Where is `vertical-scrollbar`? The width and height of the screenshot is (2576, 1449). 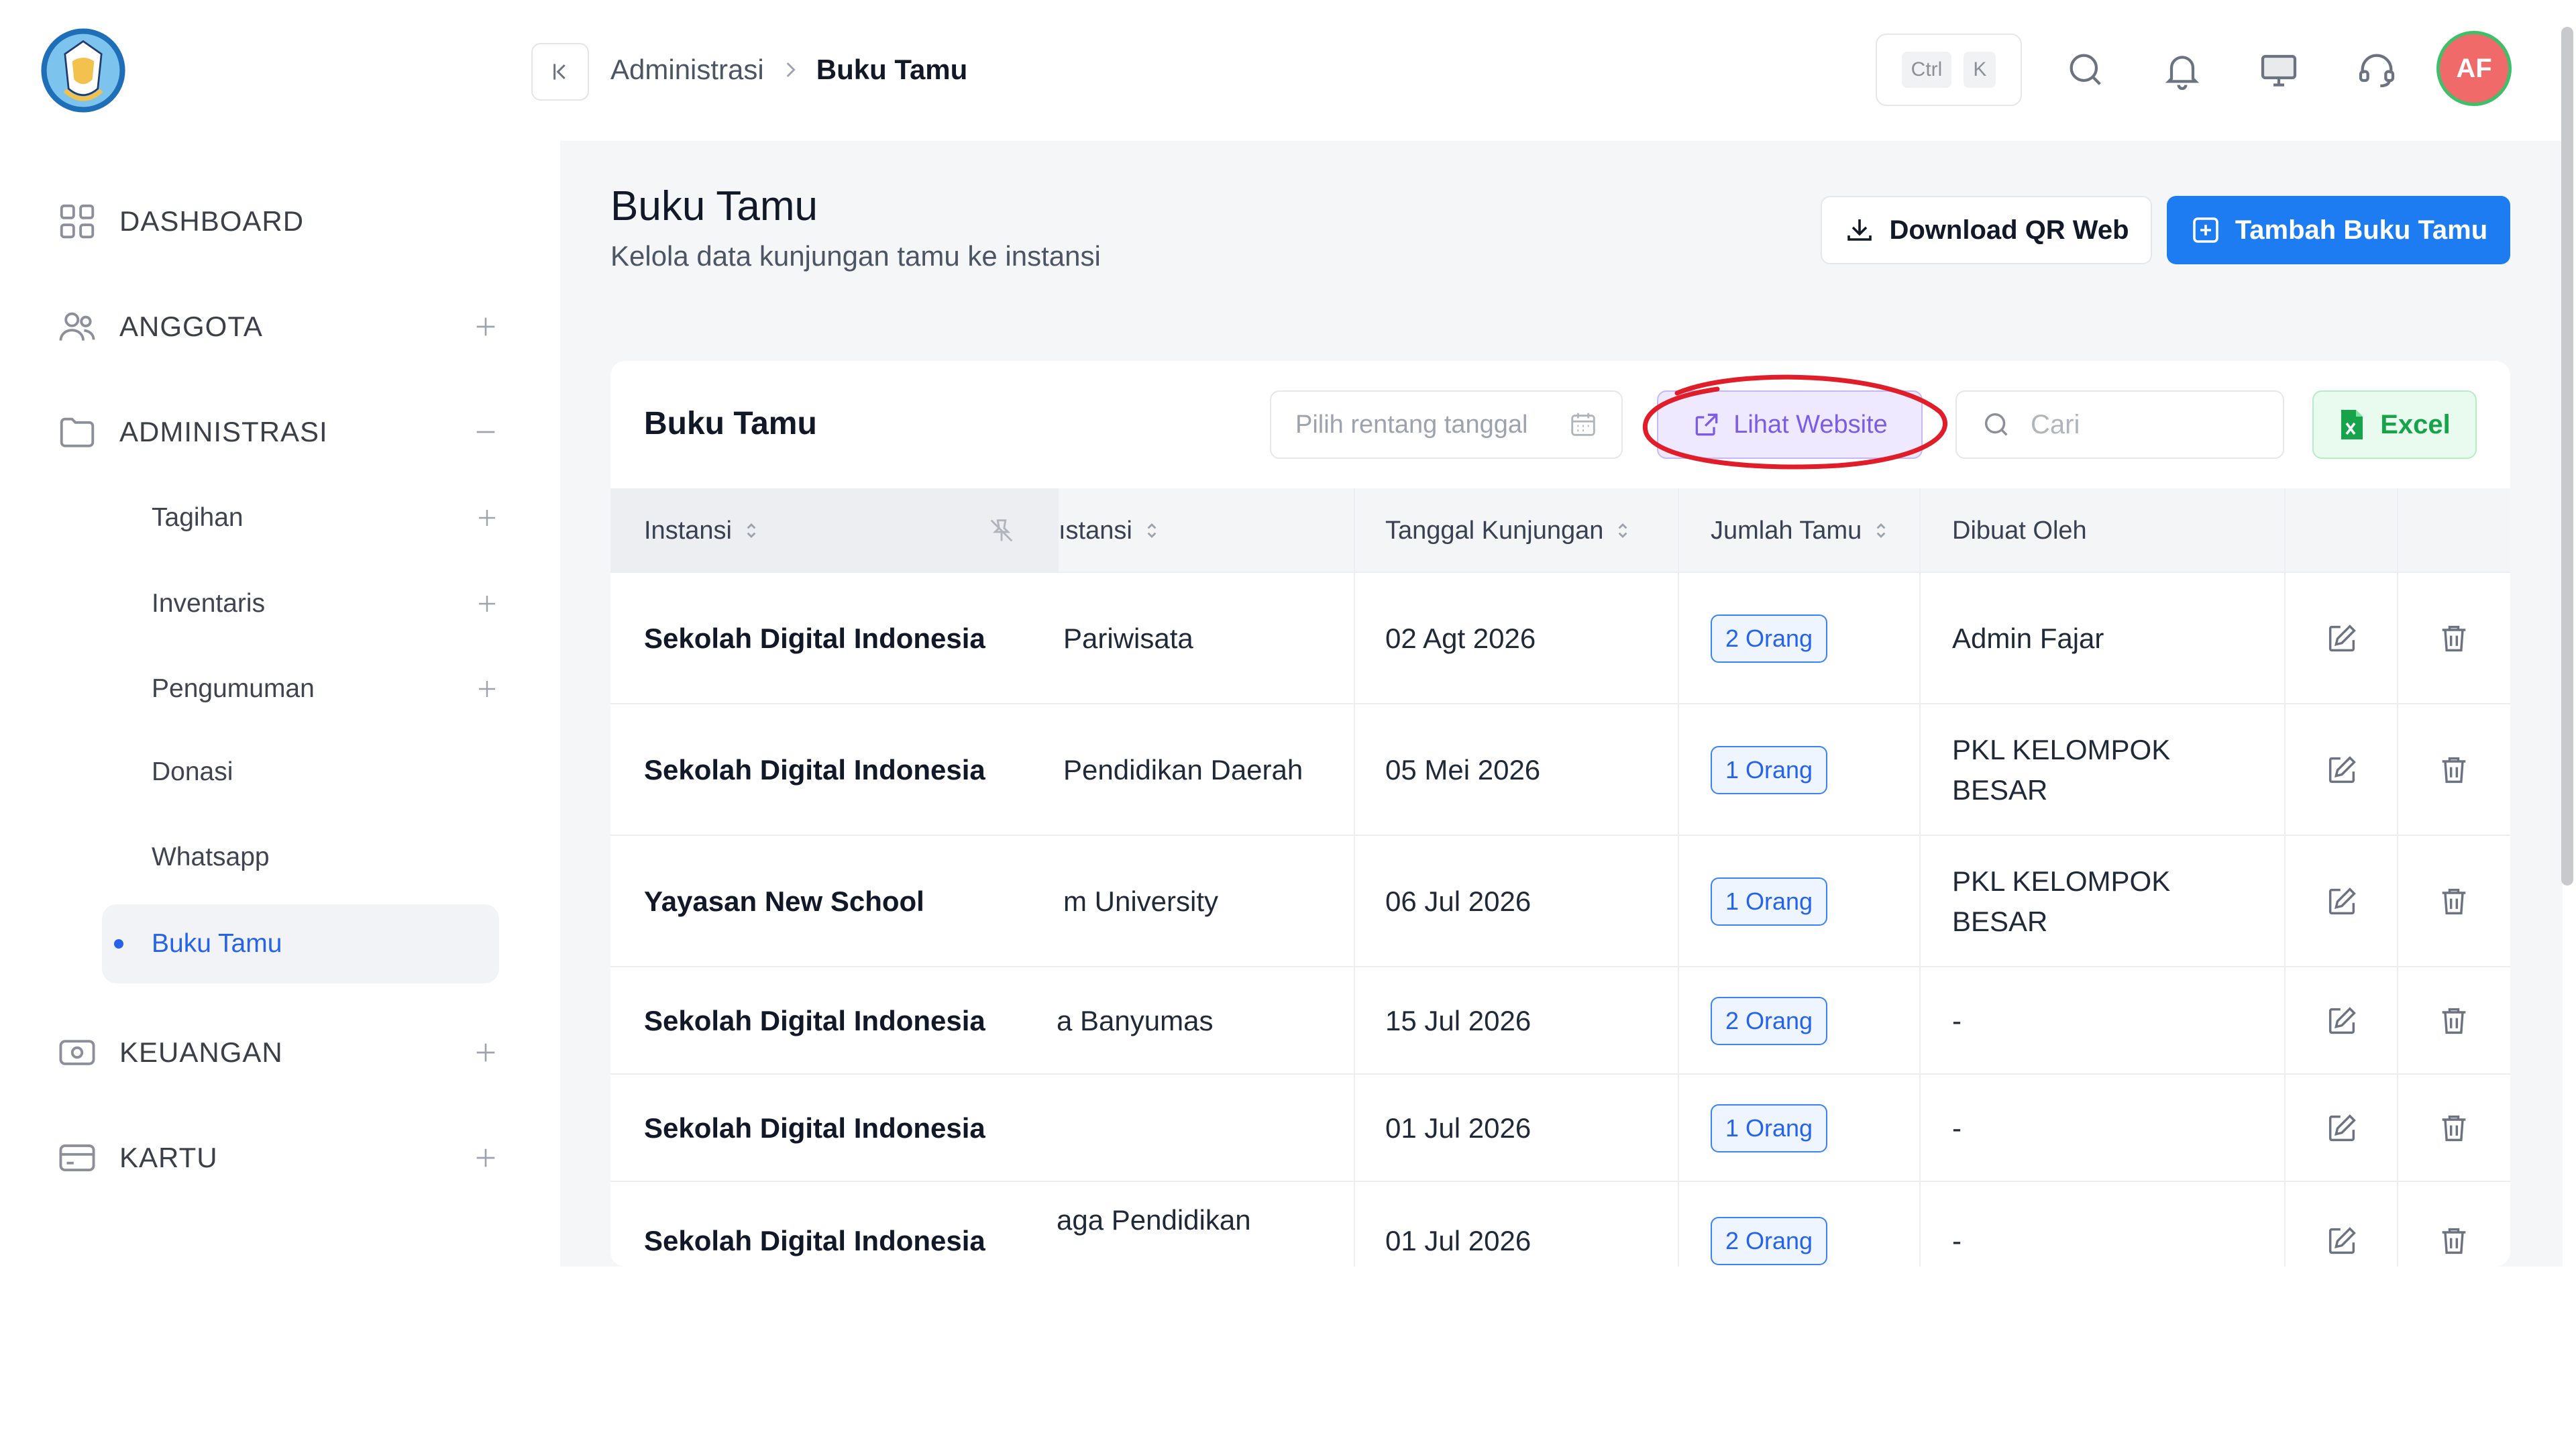 vertical-scrollbar is located at coordinates (2567, 456).